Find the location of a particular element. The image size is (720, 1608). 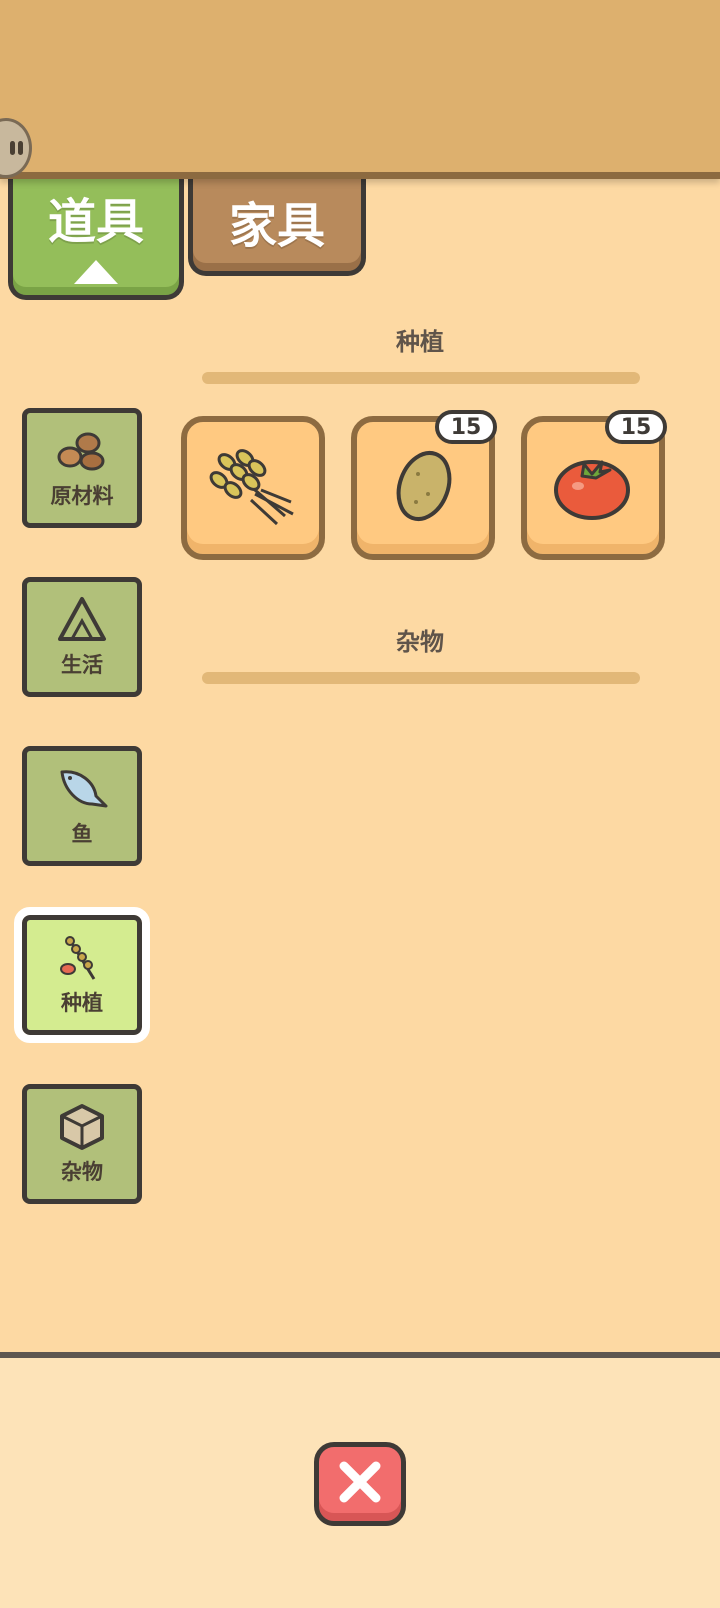

sidebar-item-planting: 种植 is located at coordinates (82, 975).